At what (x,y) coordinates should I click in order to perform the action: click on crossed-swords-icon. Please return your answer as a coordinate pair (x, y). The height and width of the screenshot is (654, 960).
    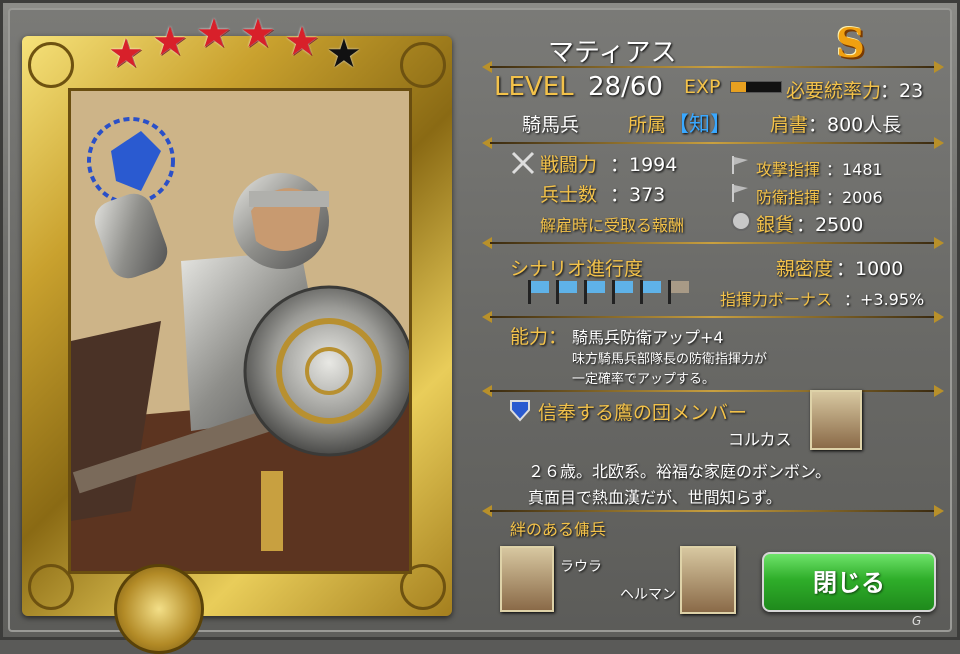
    Looking at the image, I should click on (523, 163).